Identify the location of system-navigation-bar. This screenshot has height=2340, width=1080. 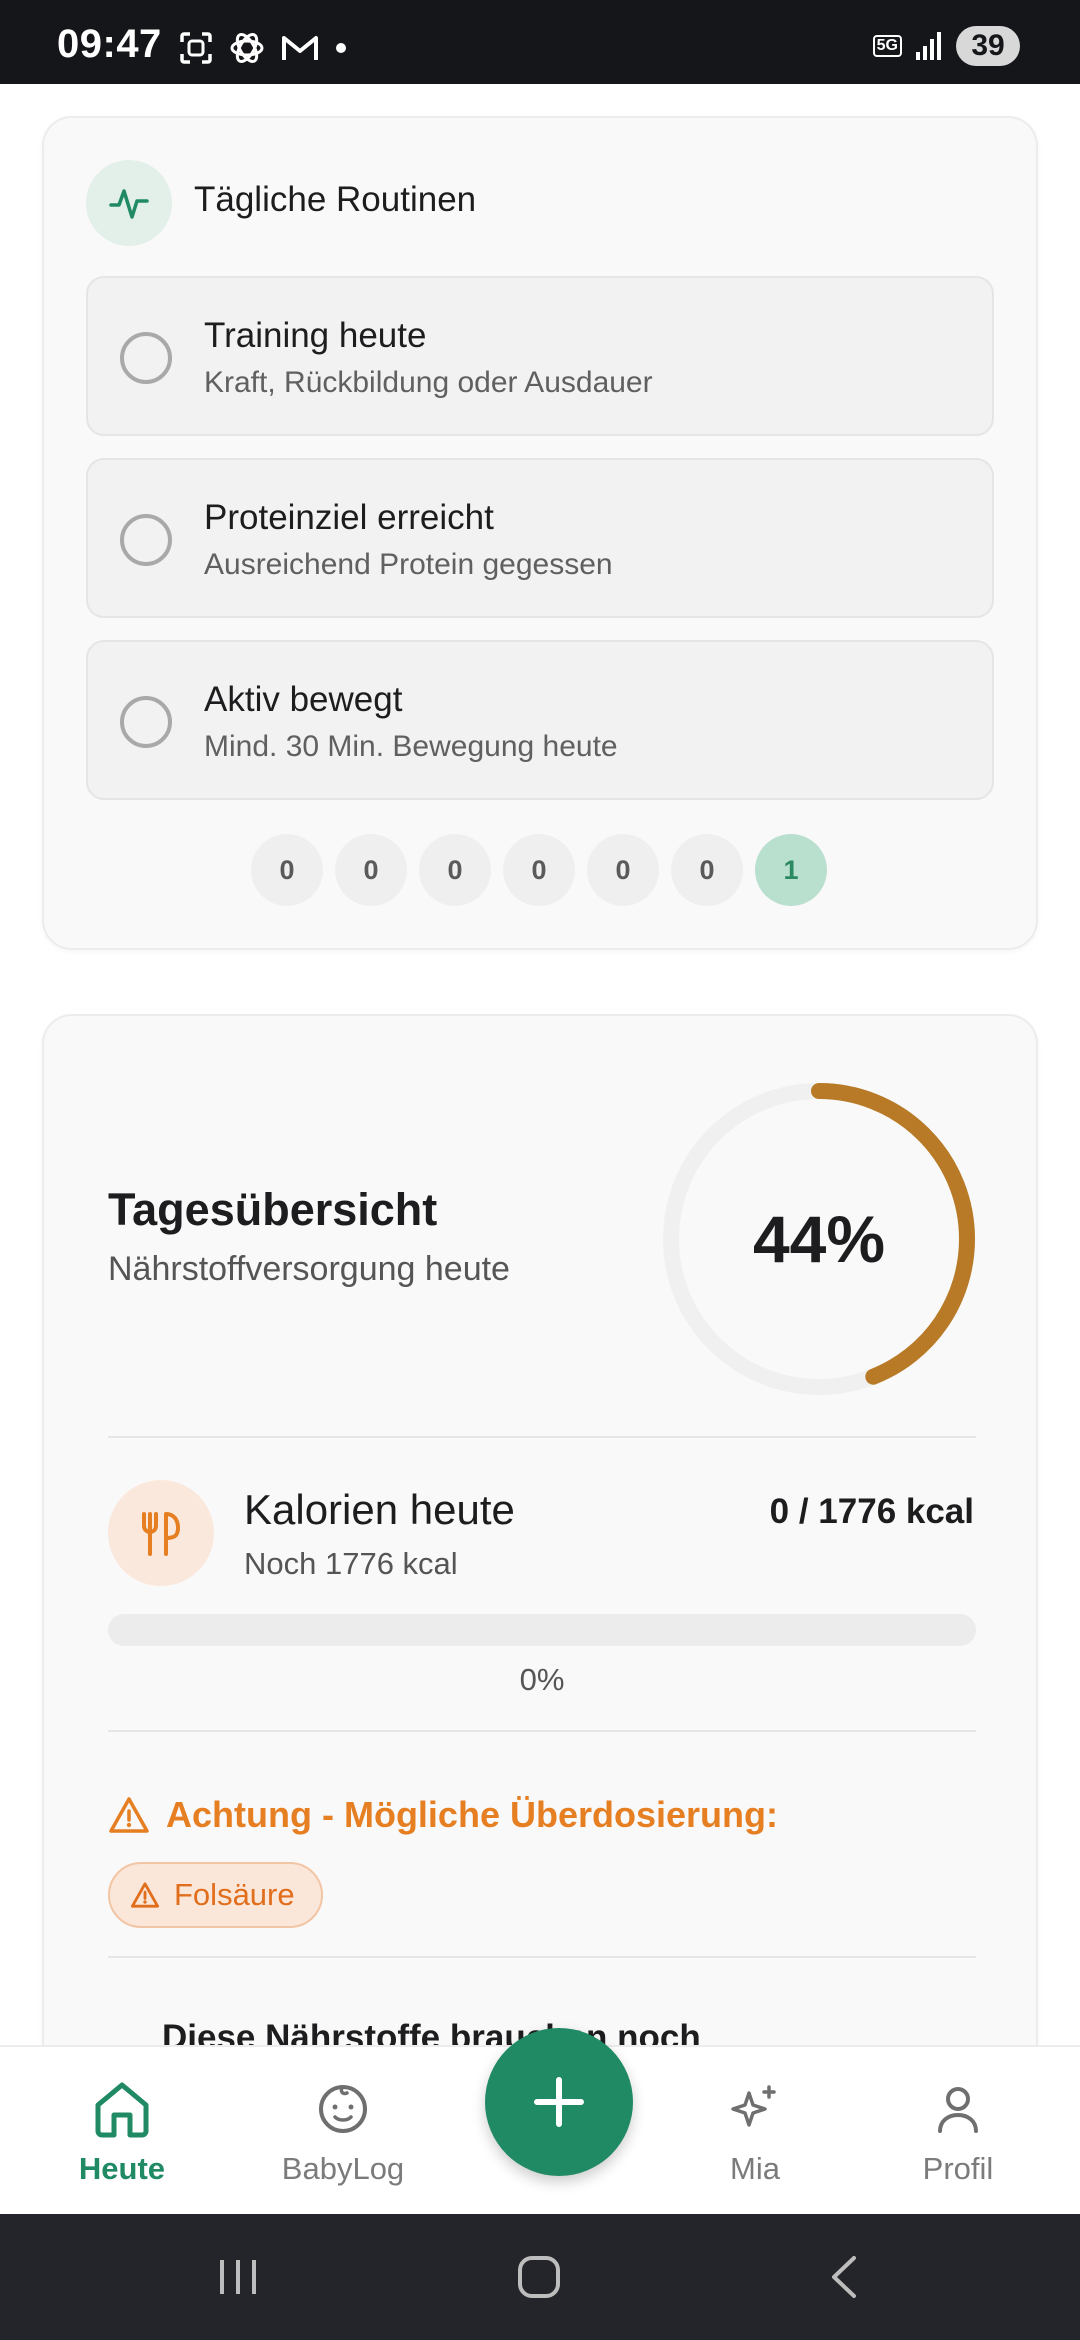
(540, 2277).